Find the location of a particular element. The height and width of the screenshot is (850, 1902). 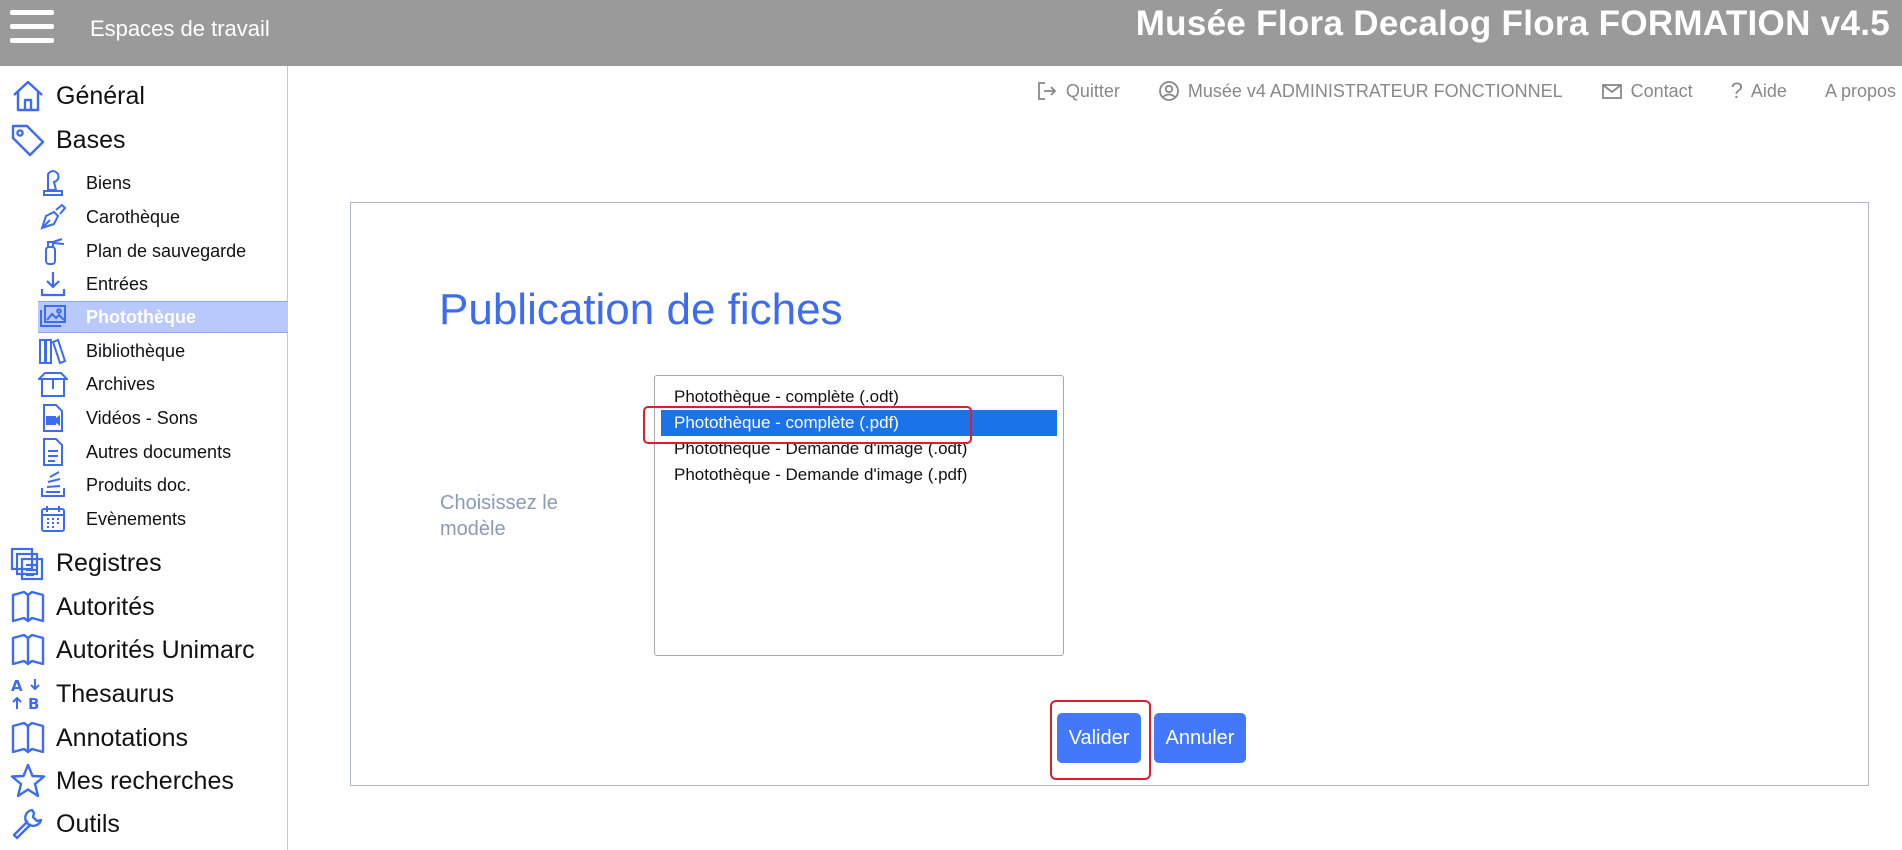

books-icon is located at coordinates (53, 351).